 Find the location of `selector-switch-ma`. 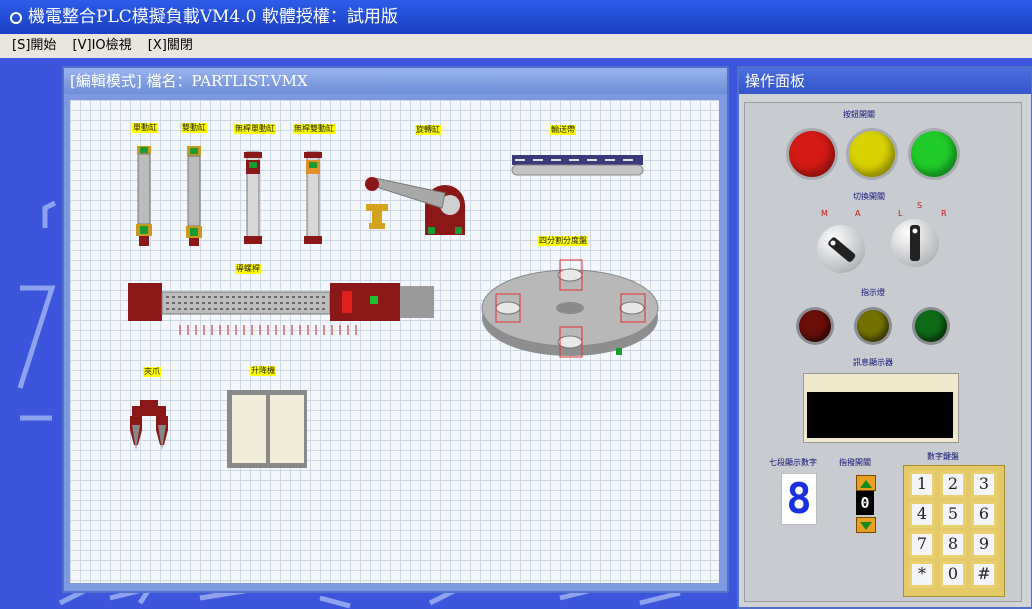

selector-switch-ma is located at coordinates (841, 249).